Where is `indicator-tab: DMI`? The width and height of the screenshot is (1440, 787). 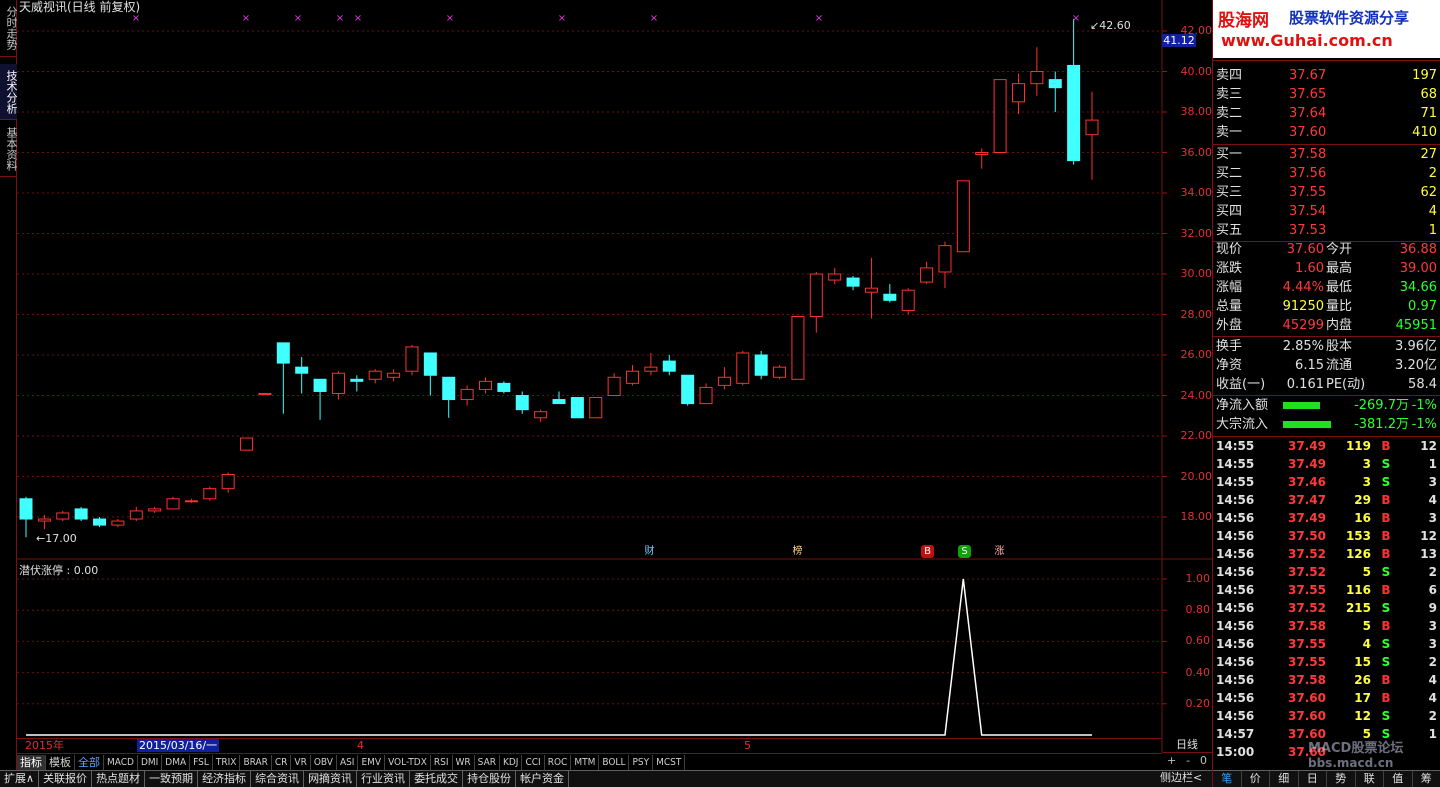
indicator-tab: DMI is located at coordinates (150, 762).